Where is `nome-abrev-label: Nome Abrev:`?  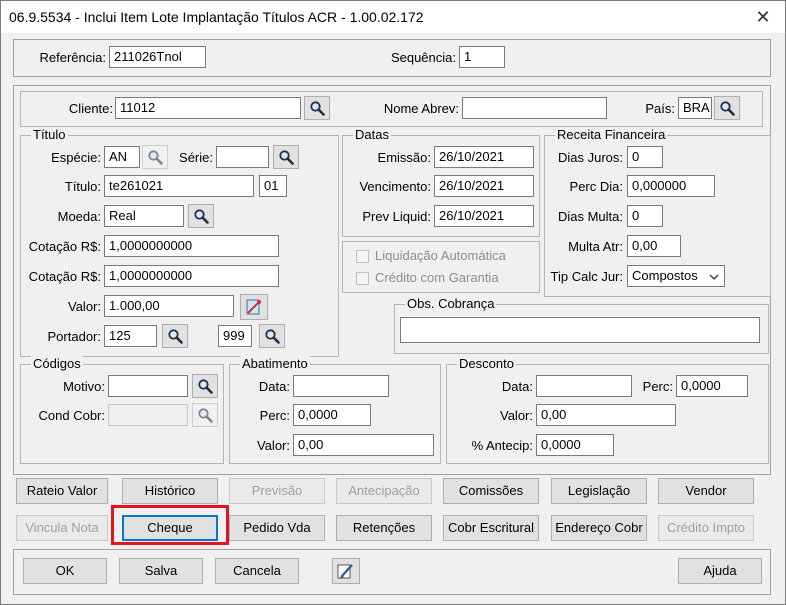
nome-abrev-label: Nome Abrev: is located at coordinates (421, 108).